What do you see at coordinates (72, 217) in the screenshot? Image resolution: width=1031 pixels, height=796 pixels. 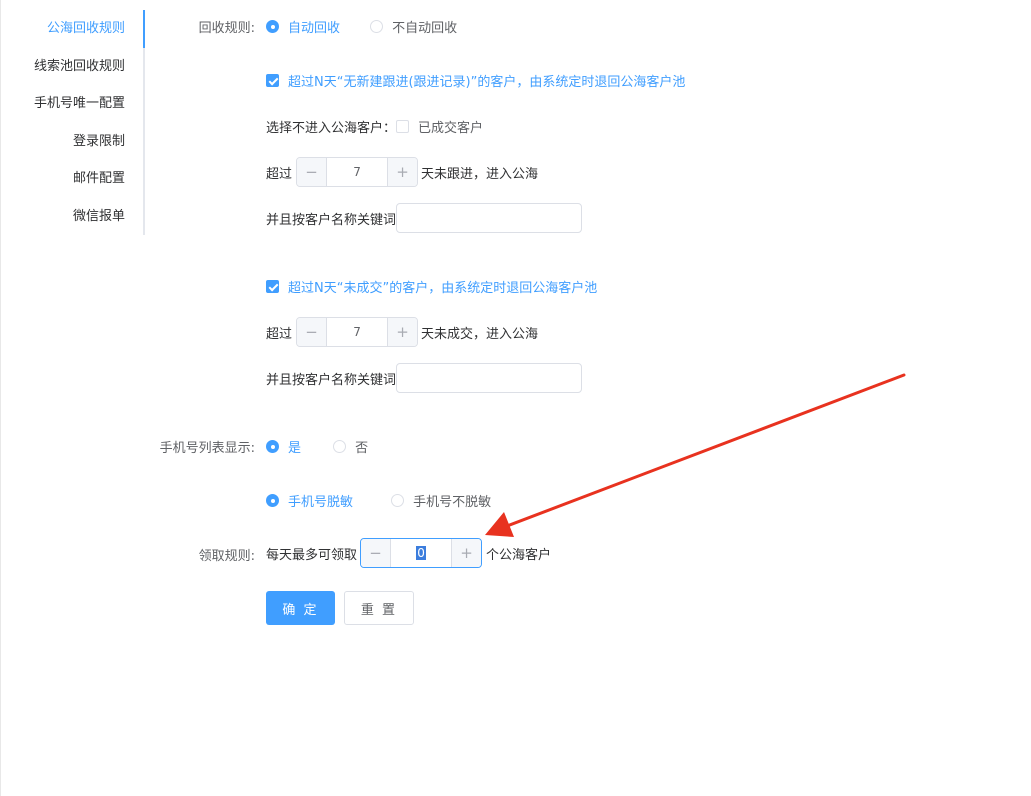 I see `sidebar-item-wechat-report: 微信报单` at bounding box center [72, 217].